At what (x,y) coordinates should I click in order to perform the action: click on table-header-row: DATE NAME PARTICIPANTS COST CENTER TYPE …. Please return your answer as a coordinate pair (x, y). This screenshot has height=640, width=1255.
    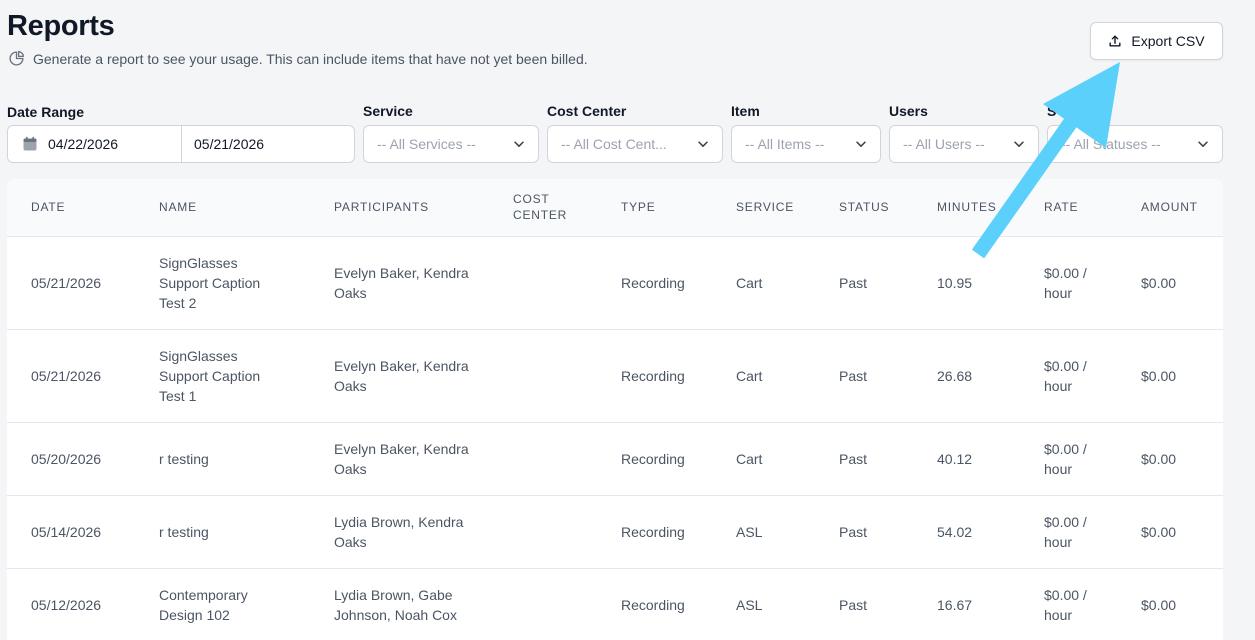
    Looking at the image, I should click on (615, 207).